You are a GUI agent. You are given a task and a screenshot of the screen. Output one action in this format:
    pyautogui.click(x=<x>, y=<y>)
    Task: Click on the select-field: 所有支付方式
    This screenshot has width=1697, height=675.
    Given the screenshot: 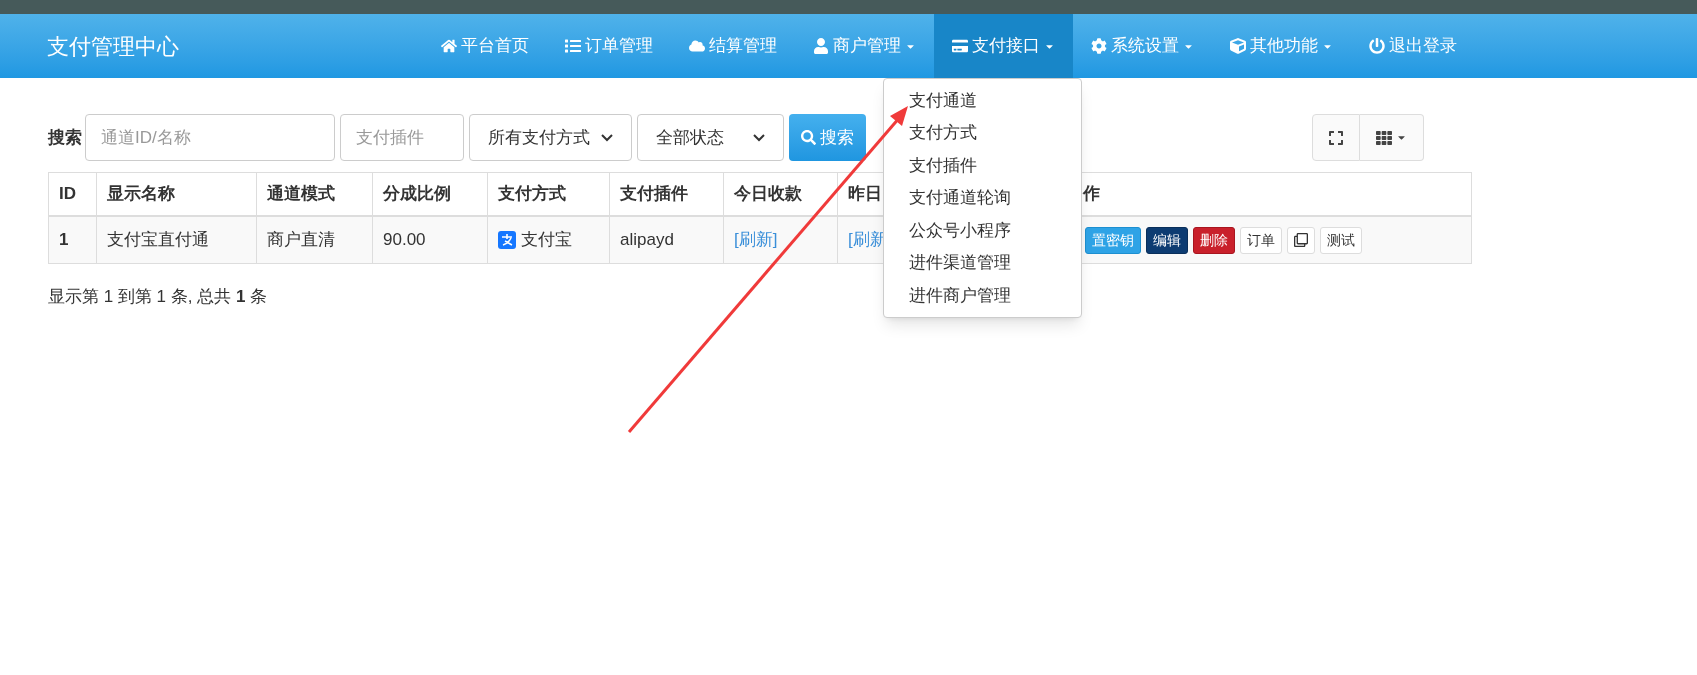 What is the action you would take?
    pyautogui.click(x=550, y=137)
    